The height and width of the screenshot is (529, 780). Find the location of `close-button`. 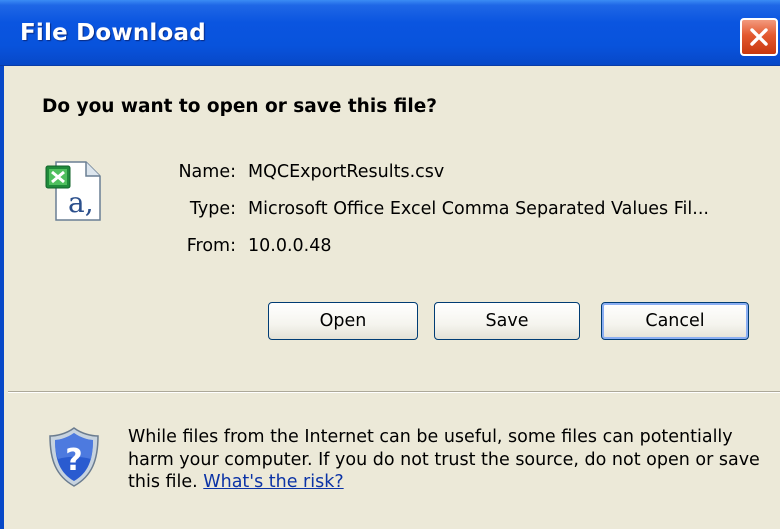

close-button is located at coordinates (759, 37).